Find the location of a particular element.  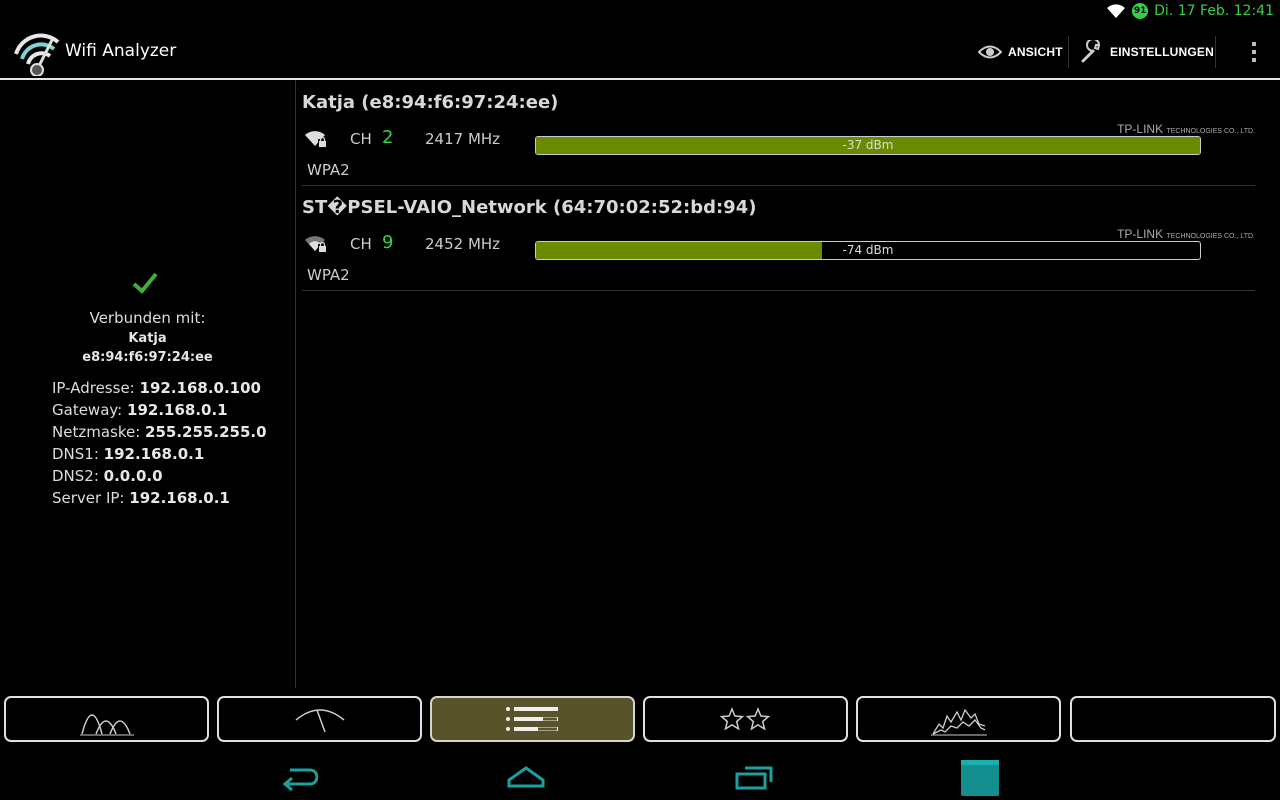

connected-ssid: Katja is located at coordinates (147, 338).